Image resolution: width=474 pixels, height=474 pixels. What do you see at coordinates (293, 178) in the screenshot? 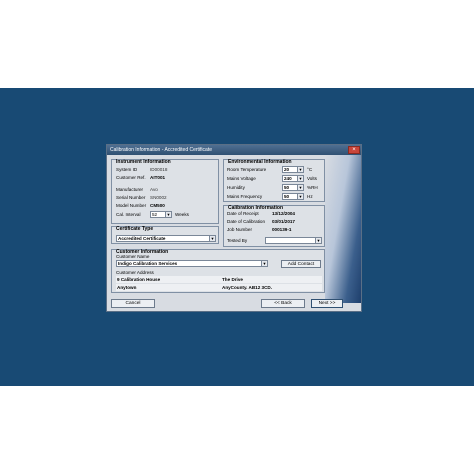
I see `mains-voltage-select: 240 ▼` at bounding box center [293, 178].